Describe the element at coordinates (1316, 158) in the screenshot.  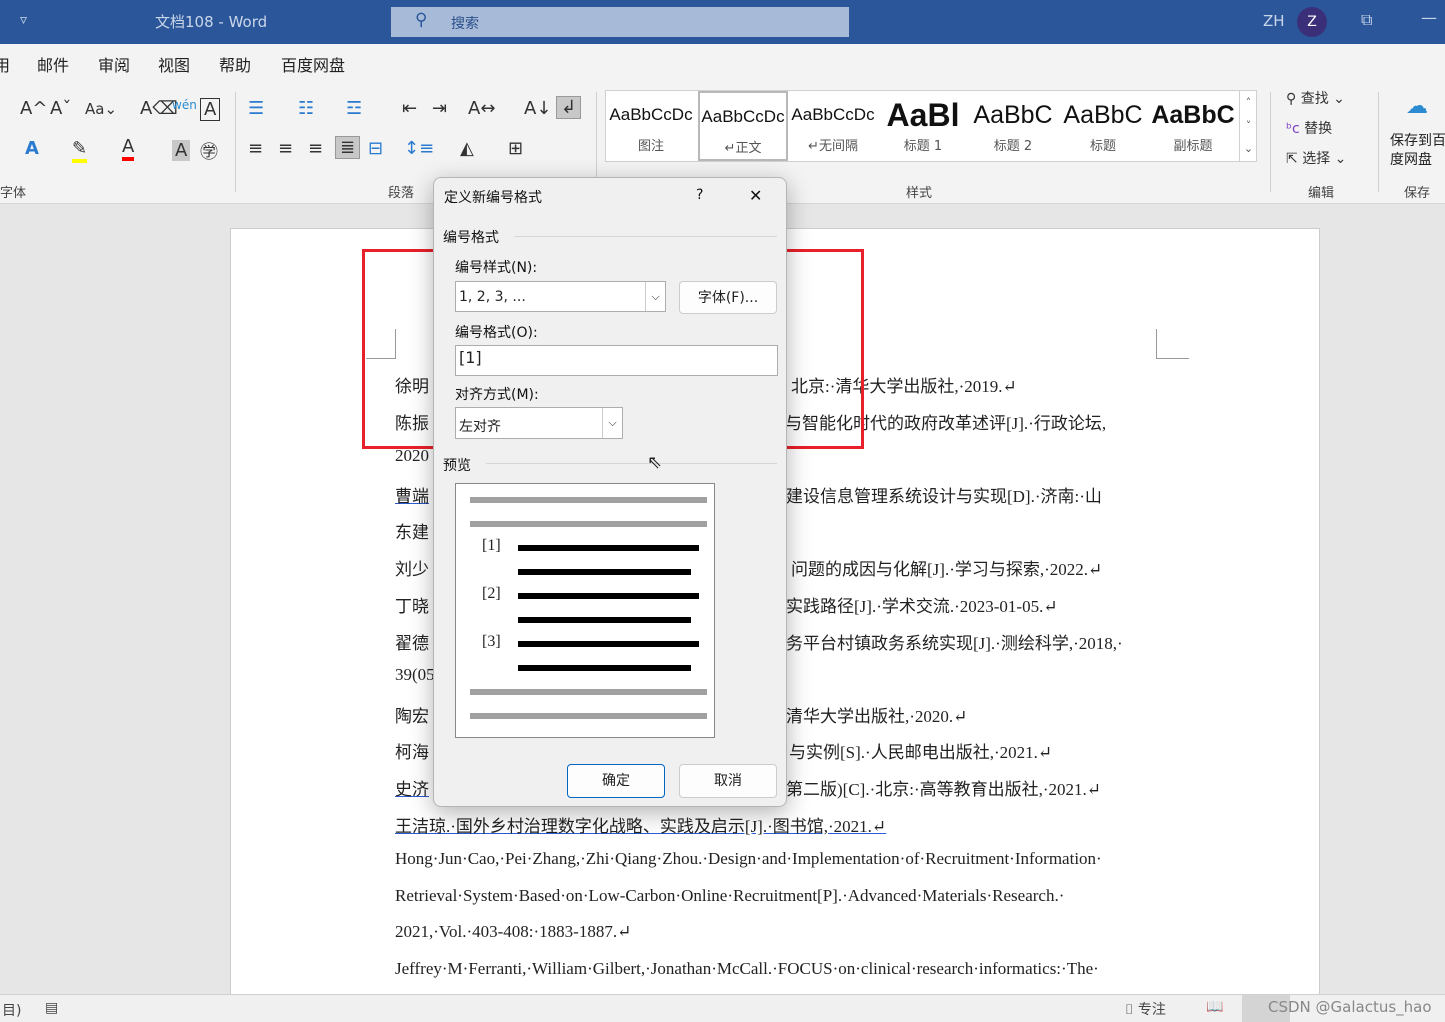
I see `select-button: ⇱ 选择 ⌄` at that location.